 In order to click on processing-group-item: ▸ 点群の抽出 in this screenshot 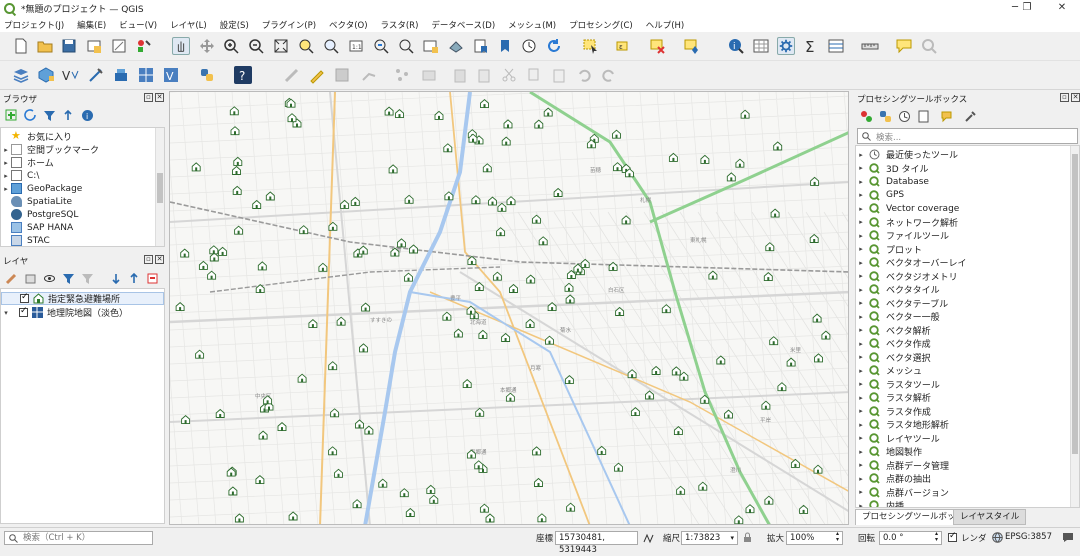, I will do `click(893, 478)`.